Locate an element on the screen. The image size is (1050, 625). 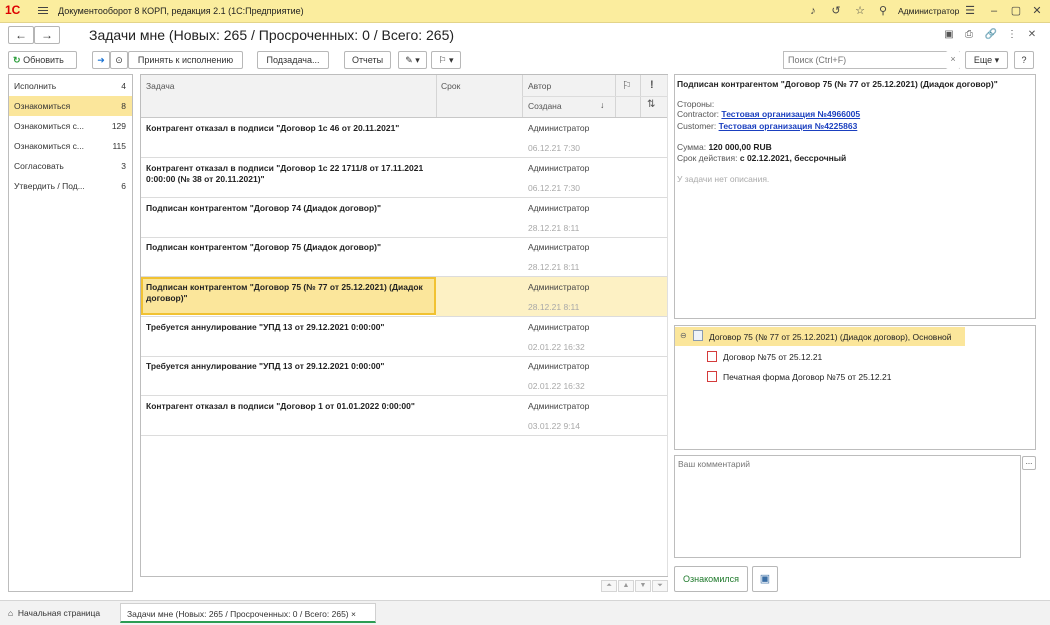
comment-input is located at coordinates (847, 506).